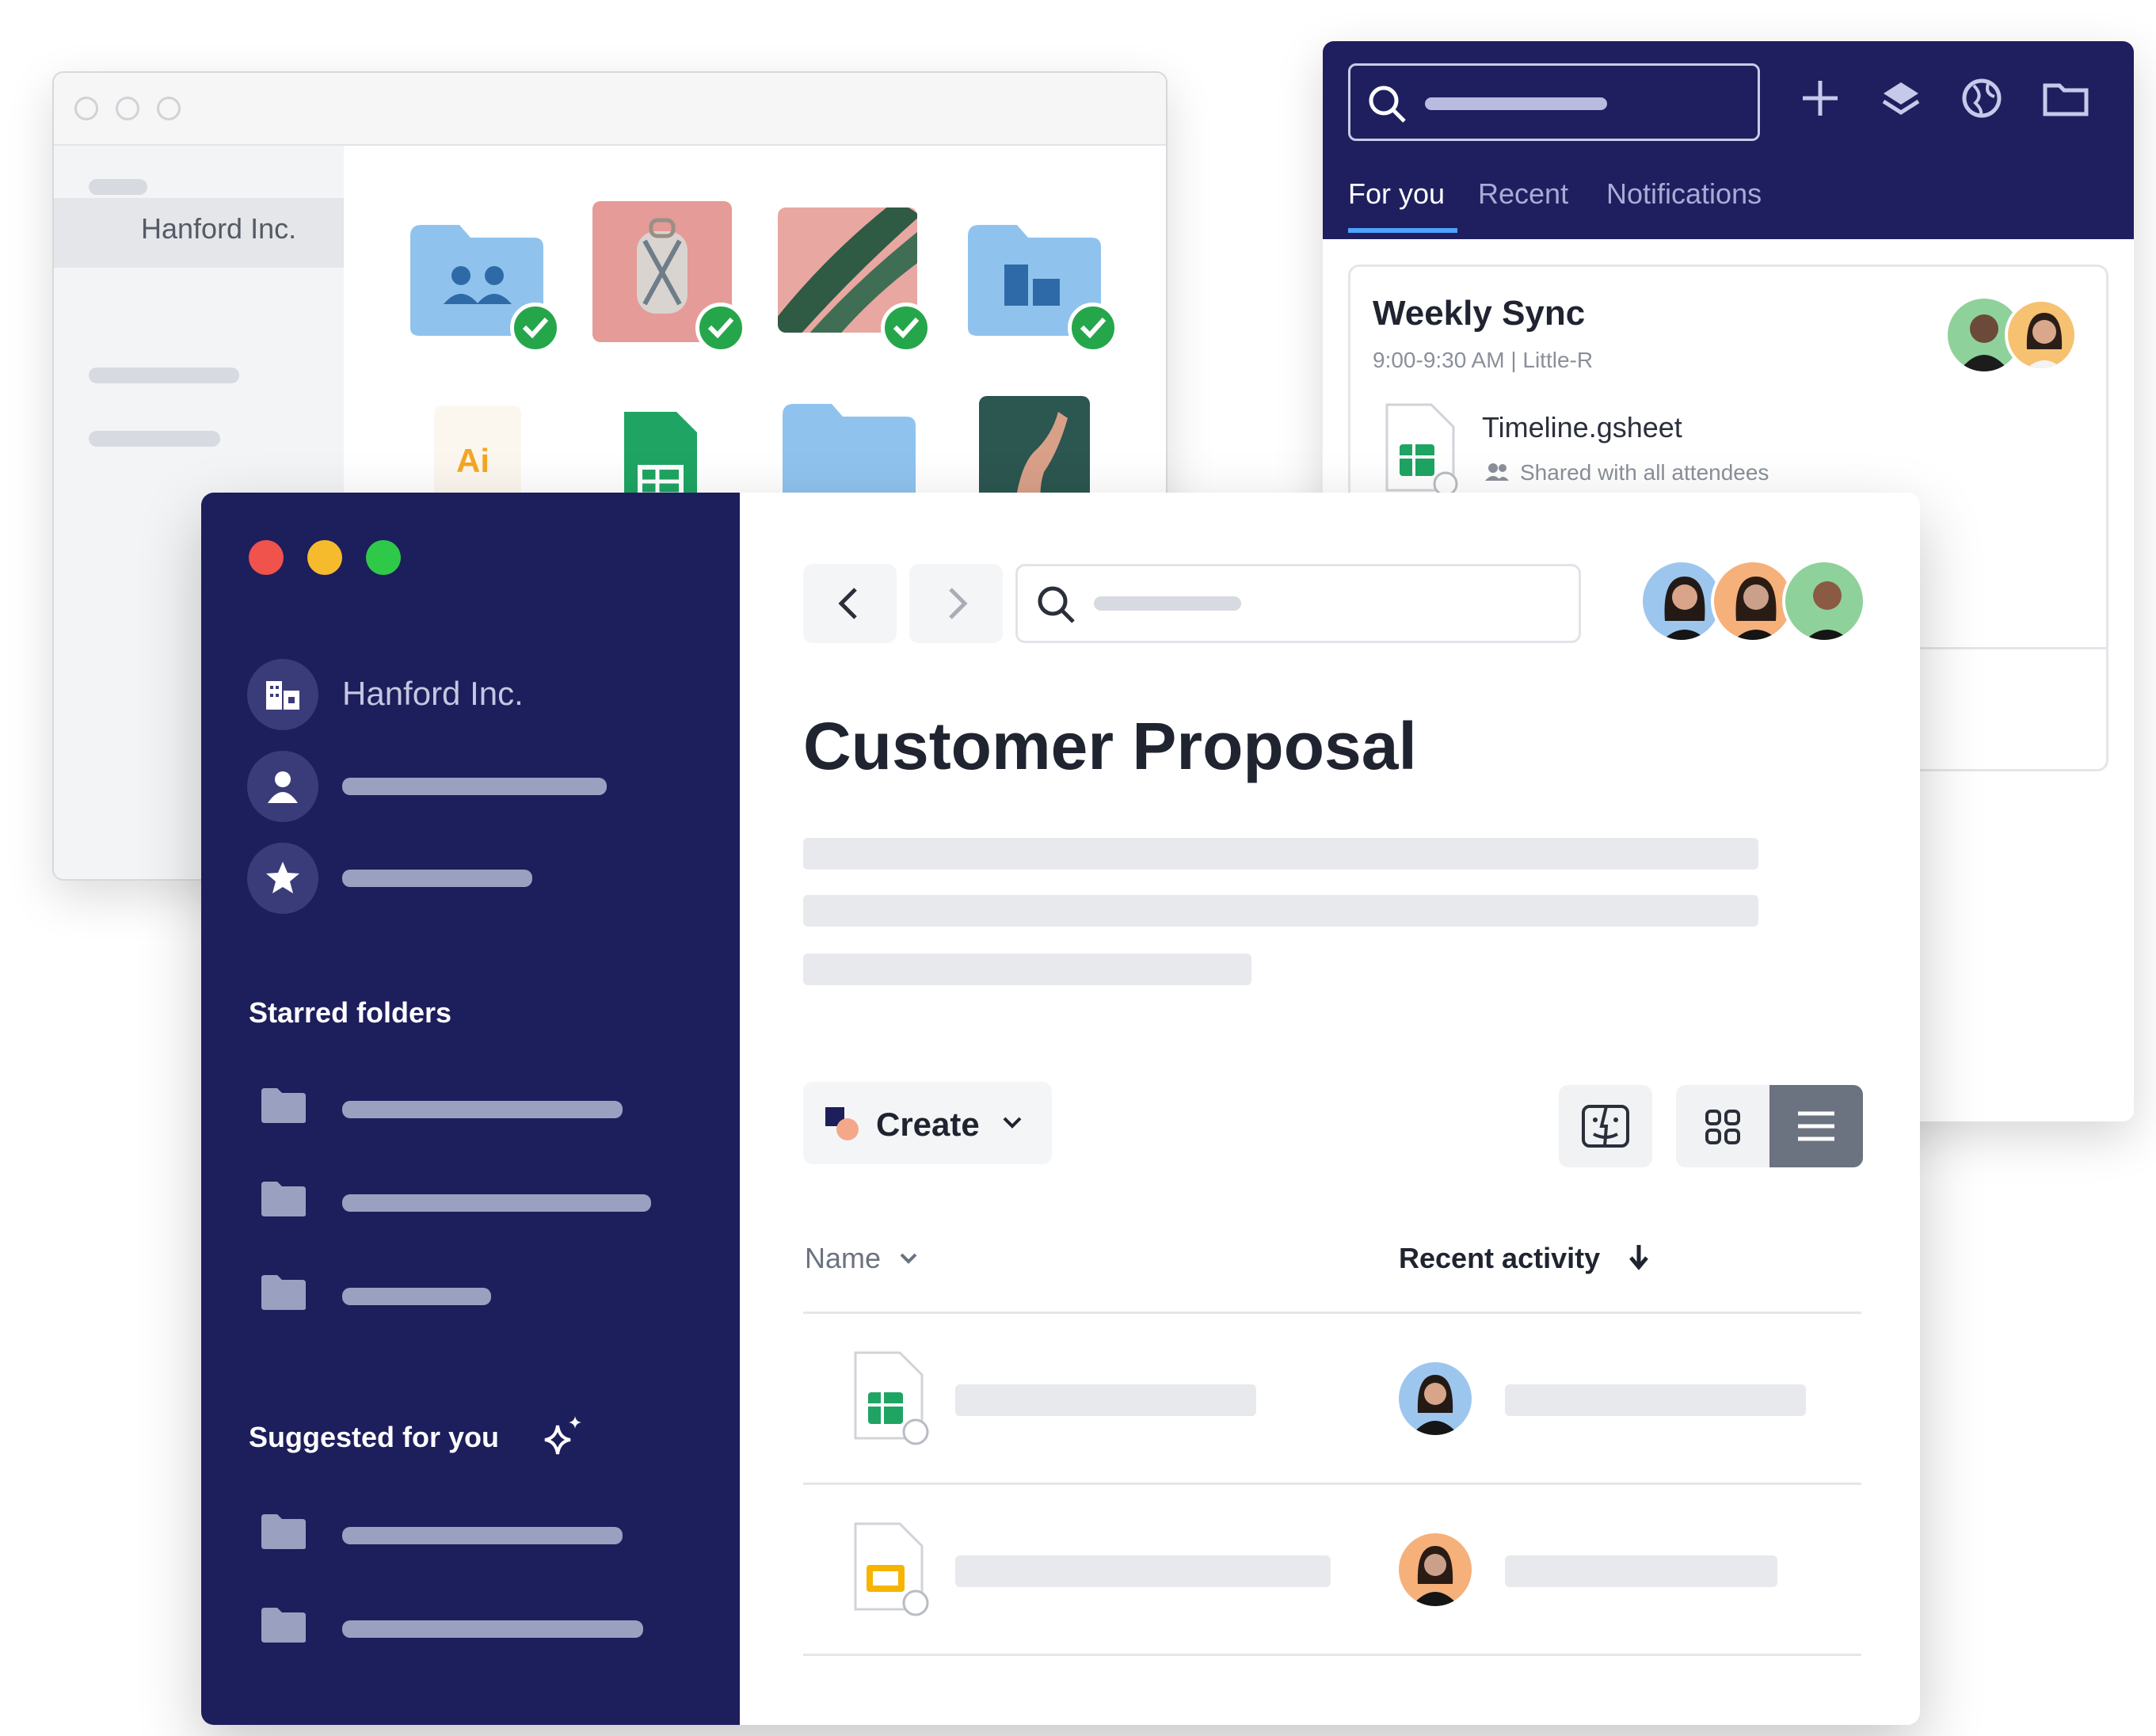  I want to click on close-button, so click(266, 557).